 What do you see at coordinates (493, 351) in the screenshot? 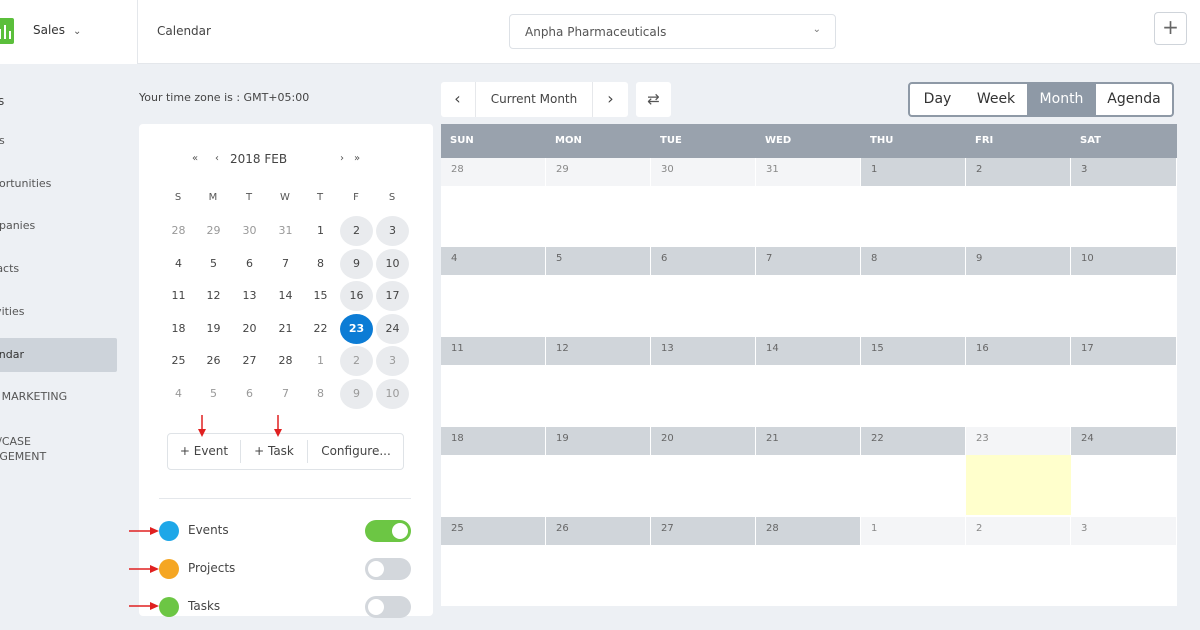
I see `calendar-day: 11` at bounding box center [493, 351].